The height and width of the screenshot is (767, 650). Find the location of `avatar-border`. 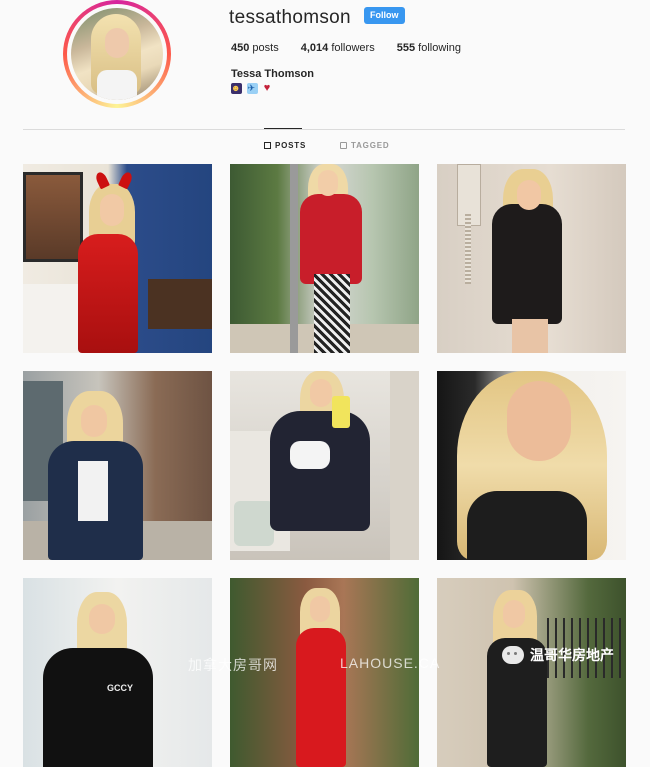

avatar-border is located at coordinates (117, 54).